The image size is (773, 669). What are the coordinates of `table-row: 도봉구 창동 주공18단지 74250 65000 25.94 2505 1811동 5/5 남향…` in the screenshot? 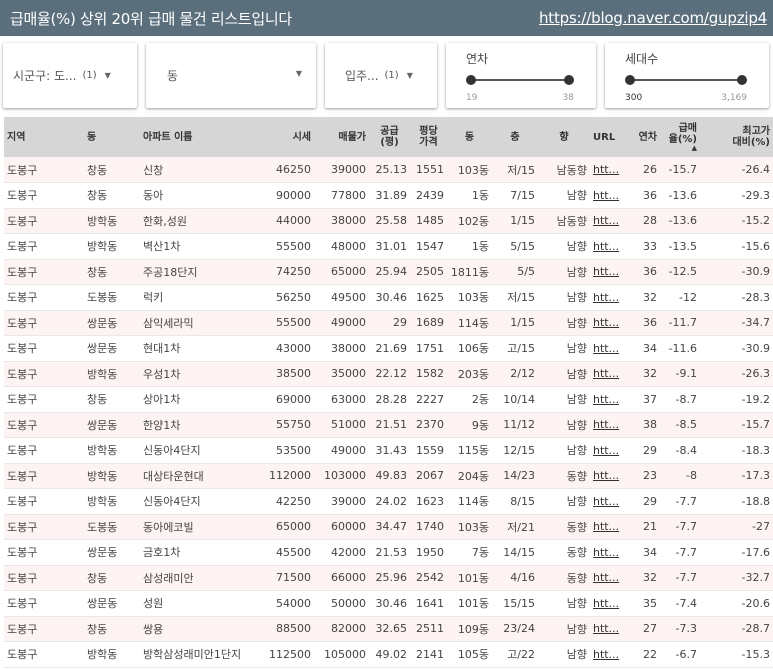 It's located at (388, 272).